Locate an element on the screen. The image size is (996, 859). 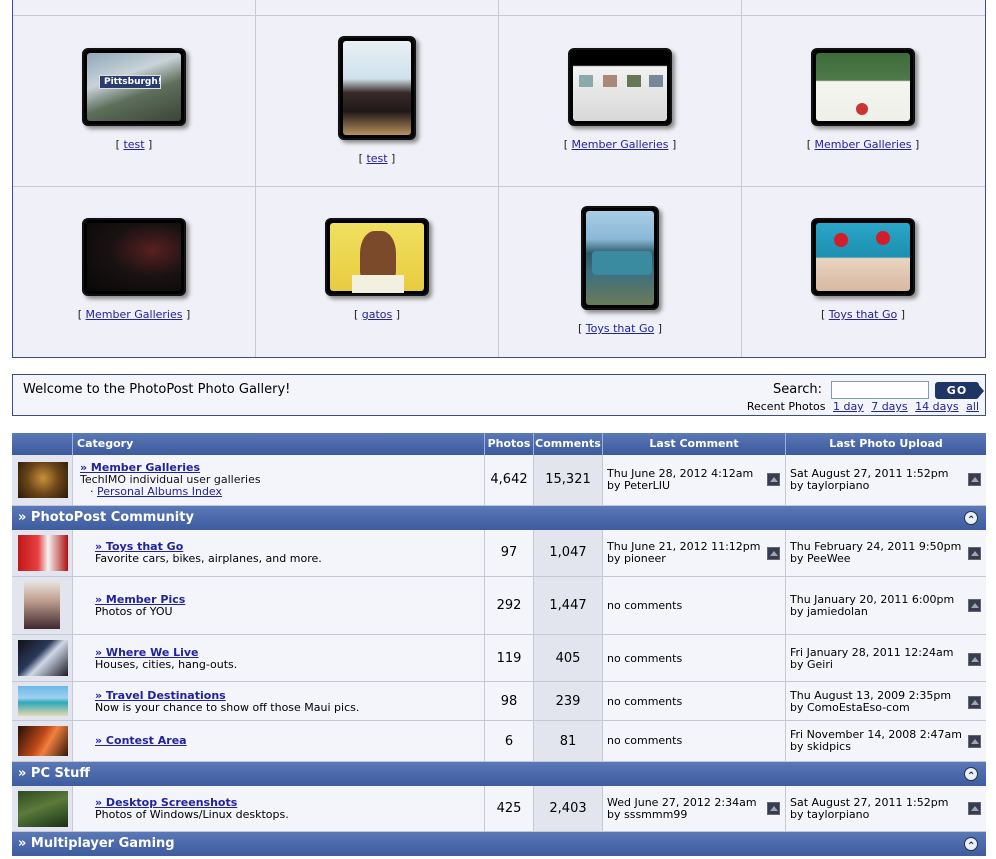
category-description: Houses, cities, hang-outs. is located at coordinates (166, 664).